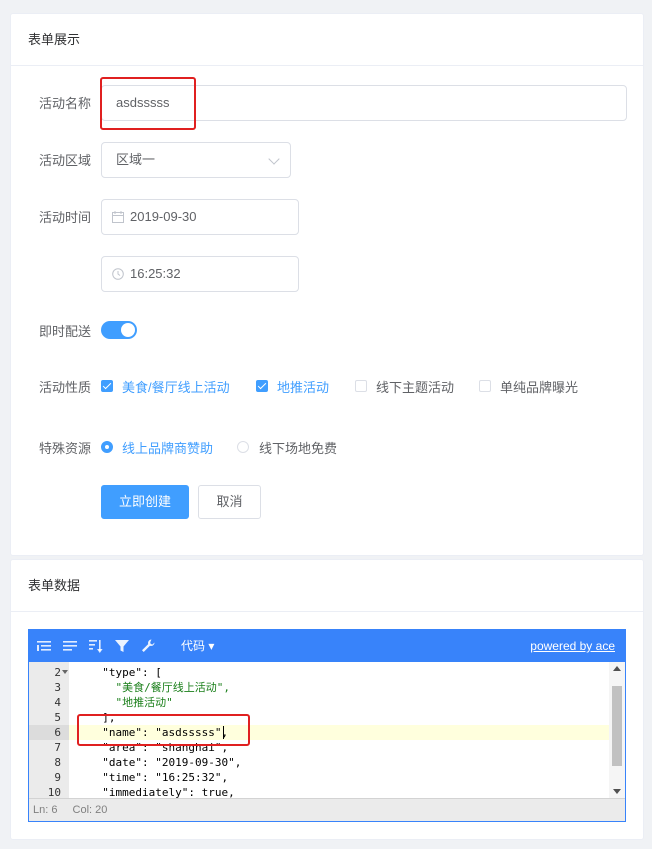  Describe the element at coordinates (118, 217) in the screenshot. I see `calendar-icon` at that location.